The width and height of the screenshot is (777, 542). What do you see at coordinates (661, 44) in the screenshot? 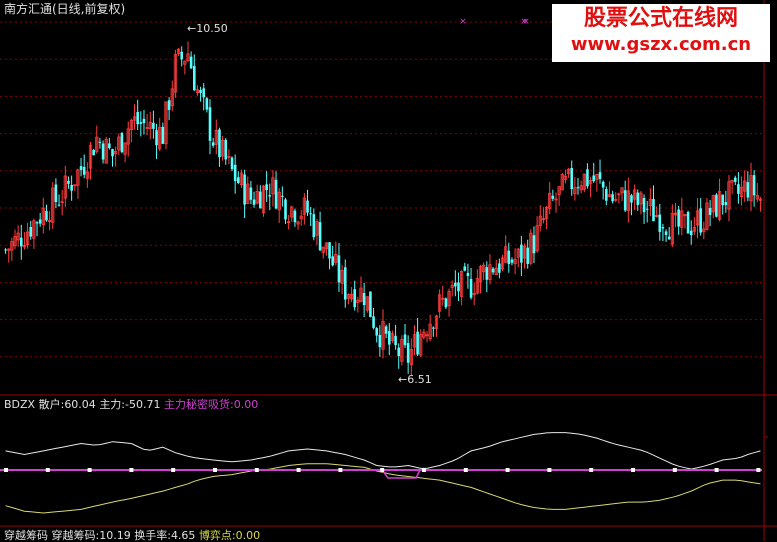
I see `watermark-line2: www.gszx.com.cn` at bounding box center [661, 44].